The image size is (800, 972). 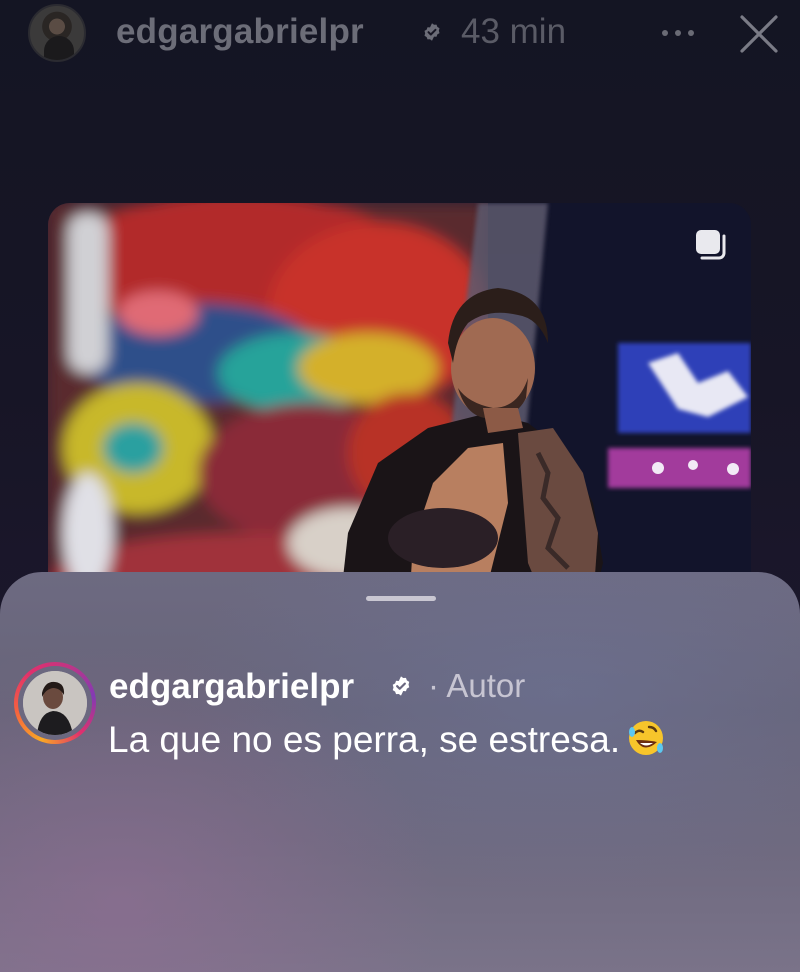 What do you see at coordinates (57, 33) in the screenshot?
I see `header-avatar` at bounding box center [57, 33].